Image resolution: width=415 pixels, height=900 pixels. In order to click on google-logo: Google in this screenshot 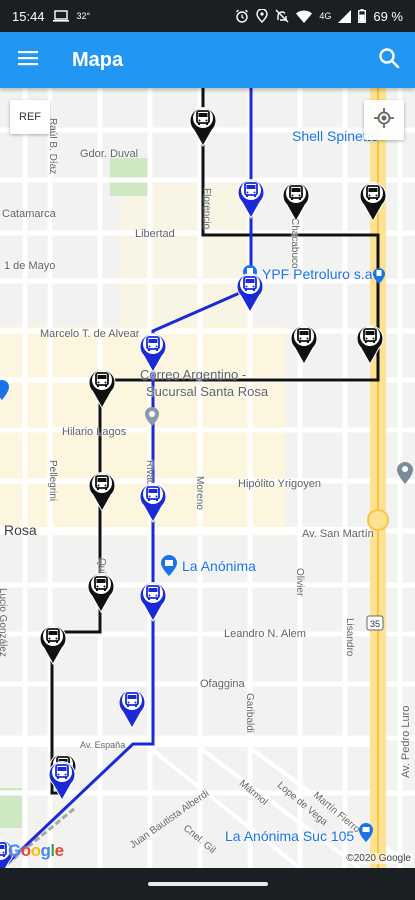, I will do `click(36, 850)`.